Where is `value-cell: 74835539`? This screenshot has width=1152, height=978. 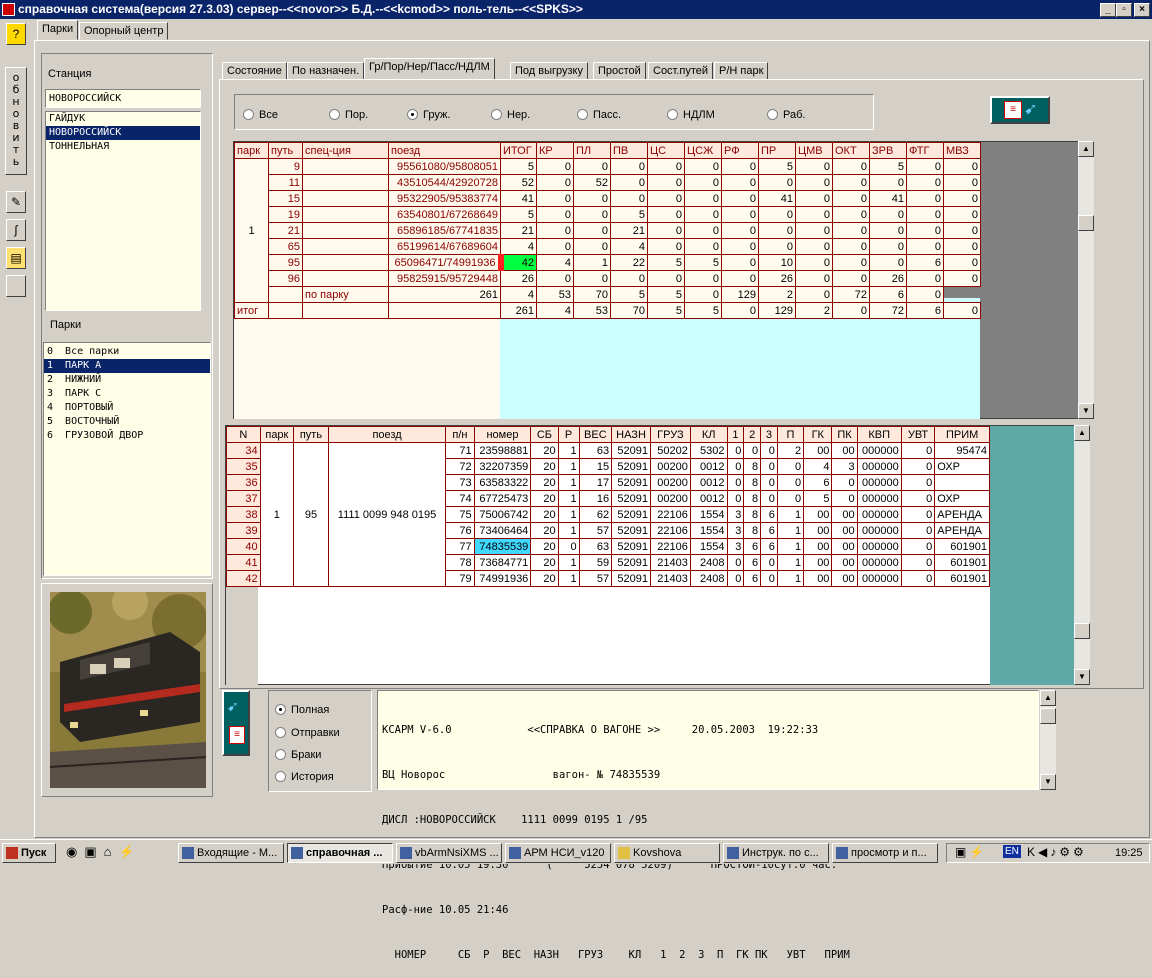
value-cell: 74835539 is located at coordinates (502, 546).